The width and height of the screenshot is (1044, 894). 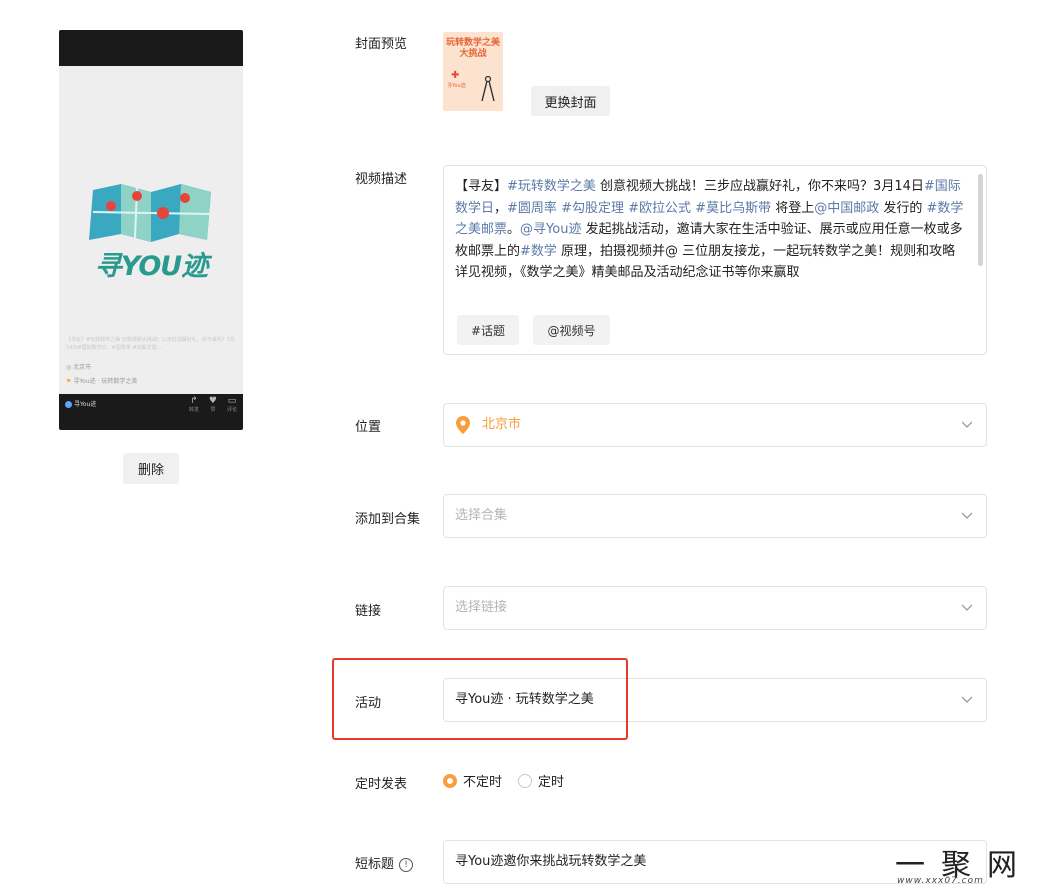 I want to click on description-tag: @寻You迹, so click(x=550, y=229).